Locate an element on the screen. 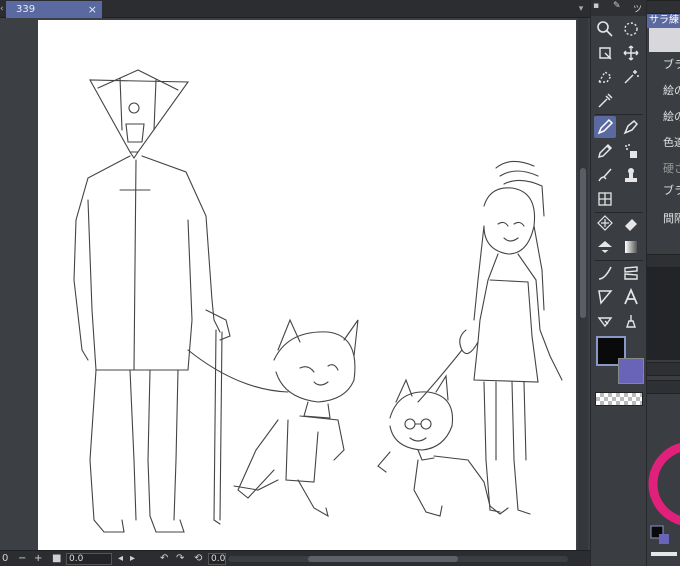 This screenshot has width=680, height=566. sub-tool-list is located at coordinates (663, 314).